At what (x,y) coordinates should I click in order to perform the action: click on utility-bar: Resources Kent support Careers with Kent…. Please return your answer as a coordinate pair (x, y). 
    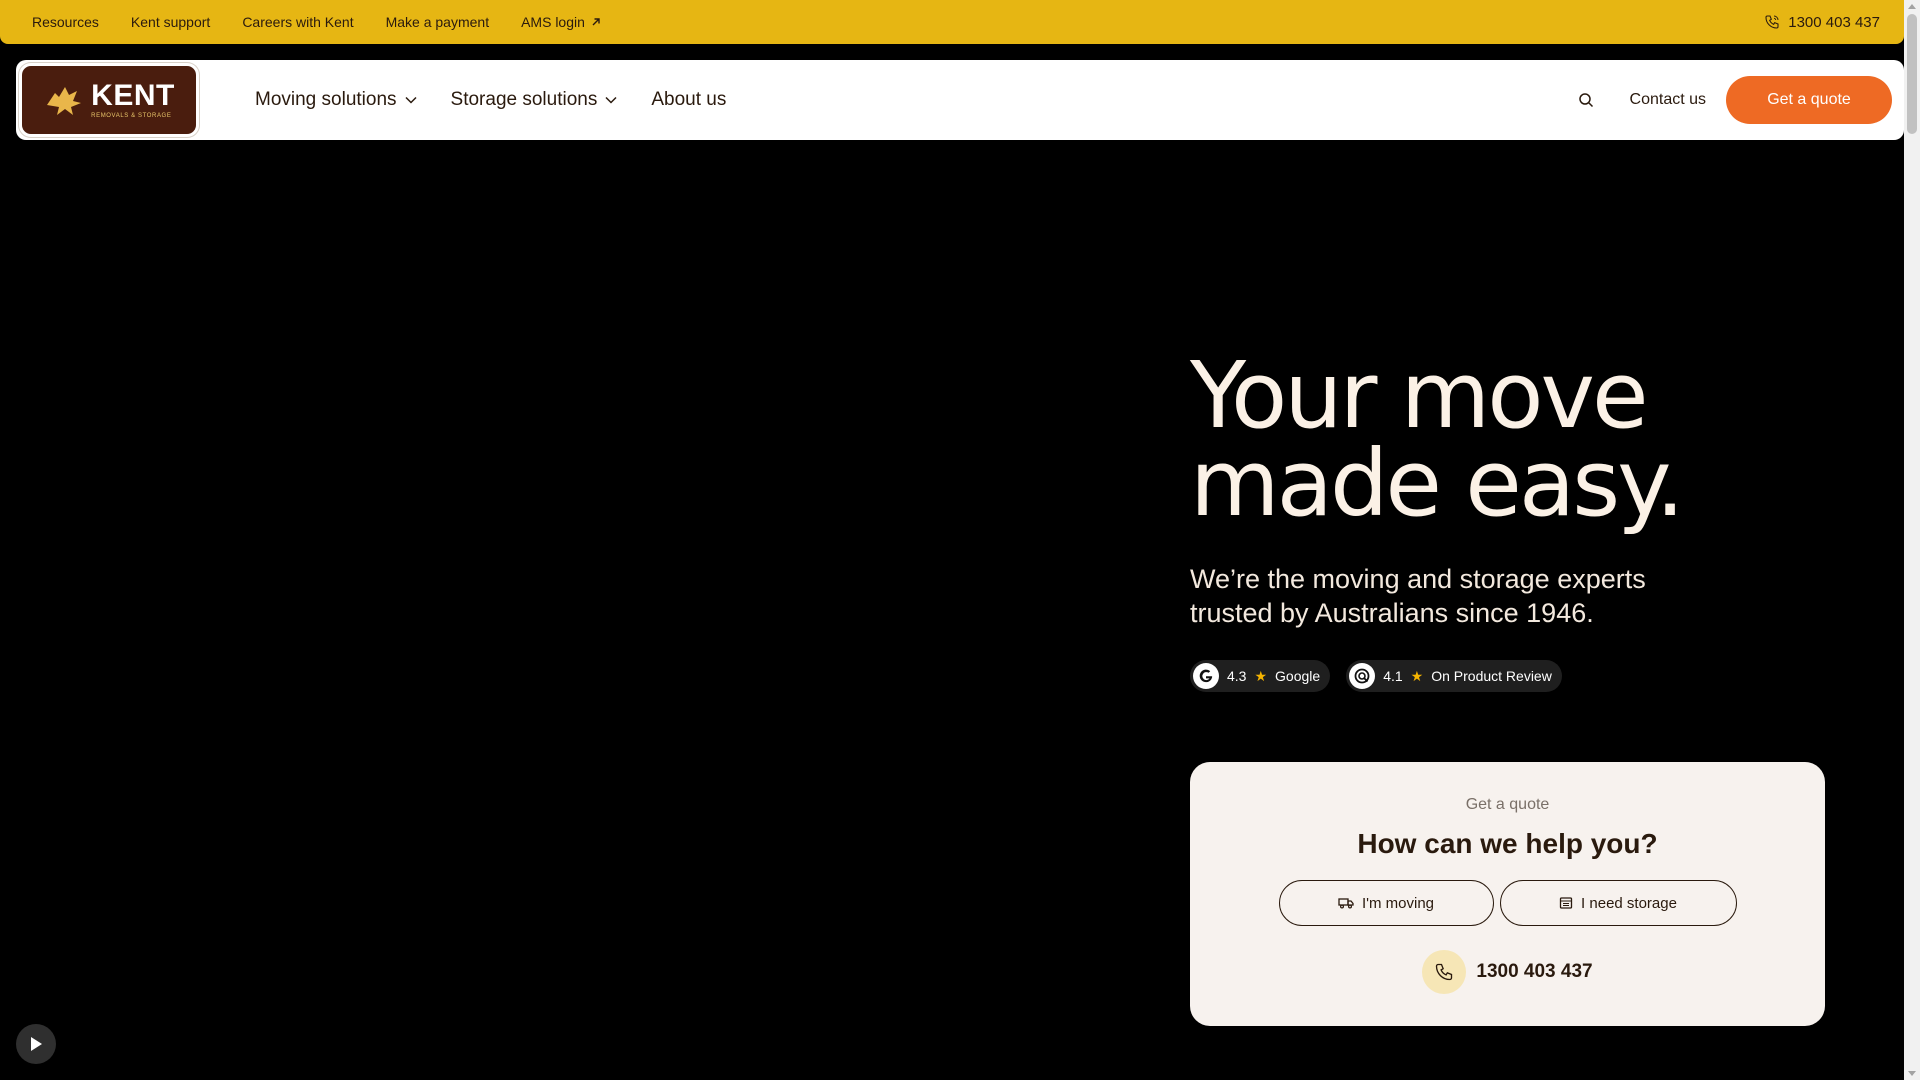
    Looking at the image, I should click on (952, 22).